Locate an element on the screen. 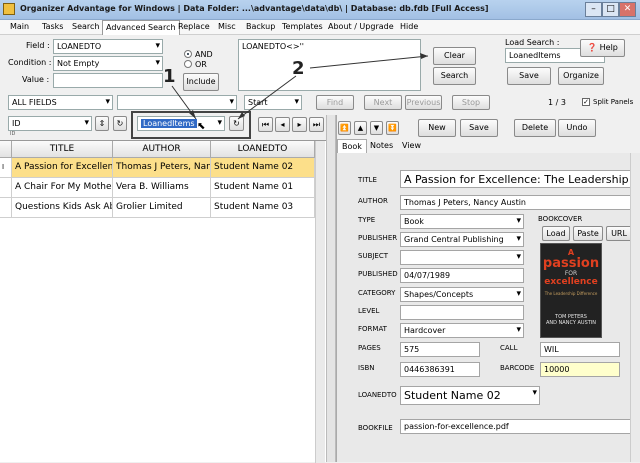  down-button: ▼ is located at coordinates (376, 128).